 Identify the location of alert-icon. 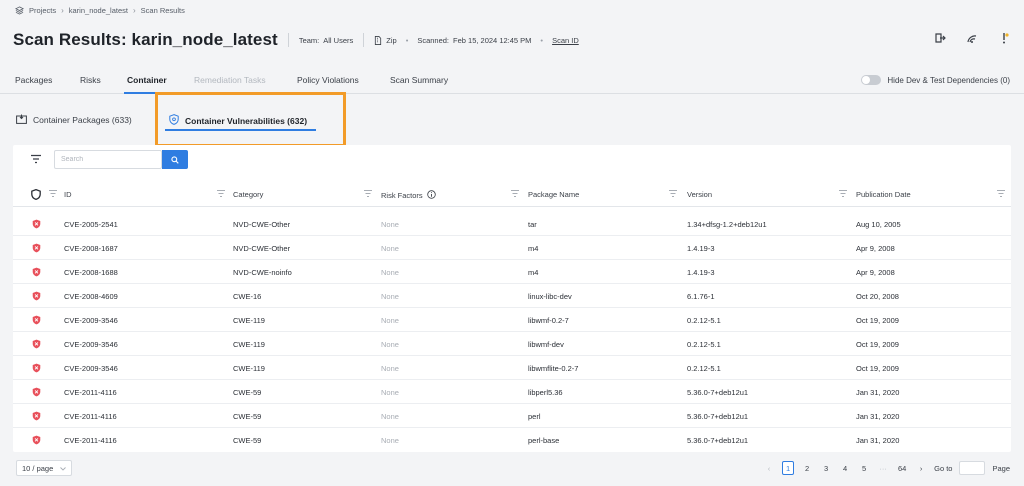
(1004, 38).